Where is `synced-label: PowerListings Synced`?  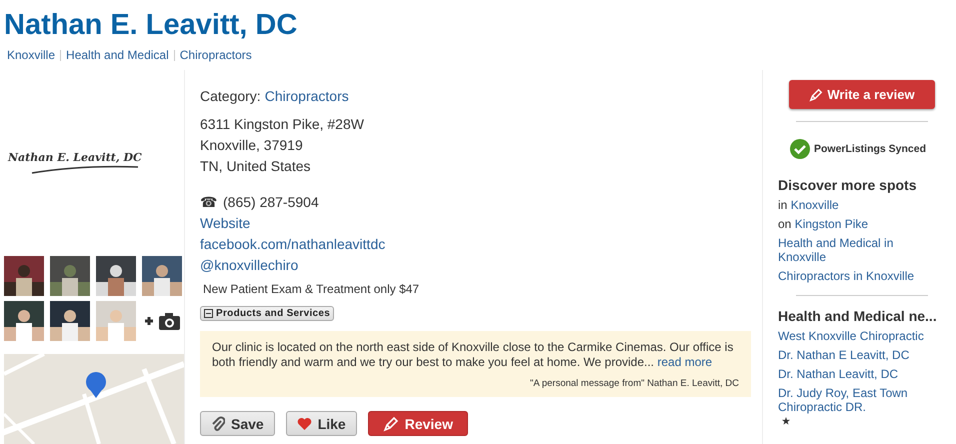 synced-label: PowerListings Synced is located at coordinates (870, 149).